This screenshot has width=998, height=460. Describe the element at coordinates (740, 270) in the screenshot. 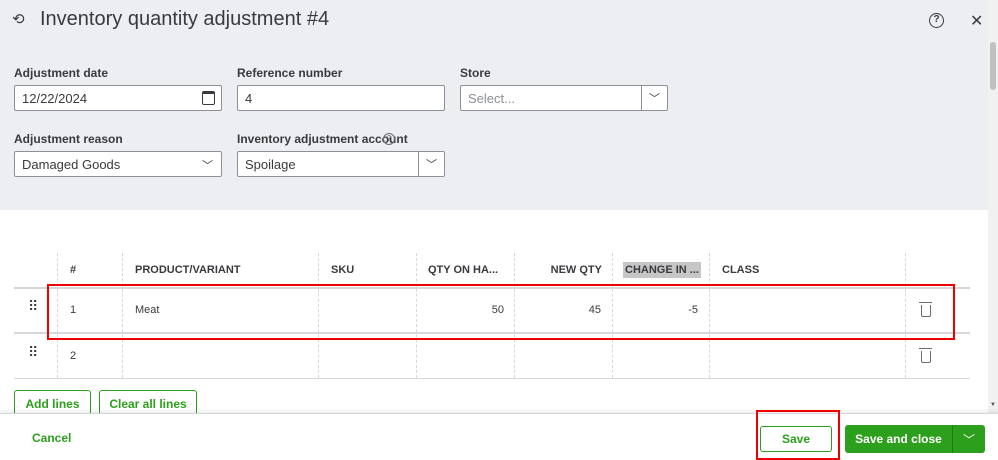

I see `column-header-class: CLASS` at that location.